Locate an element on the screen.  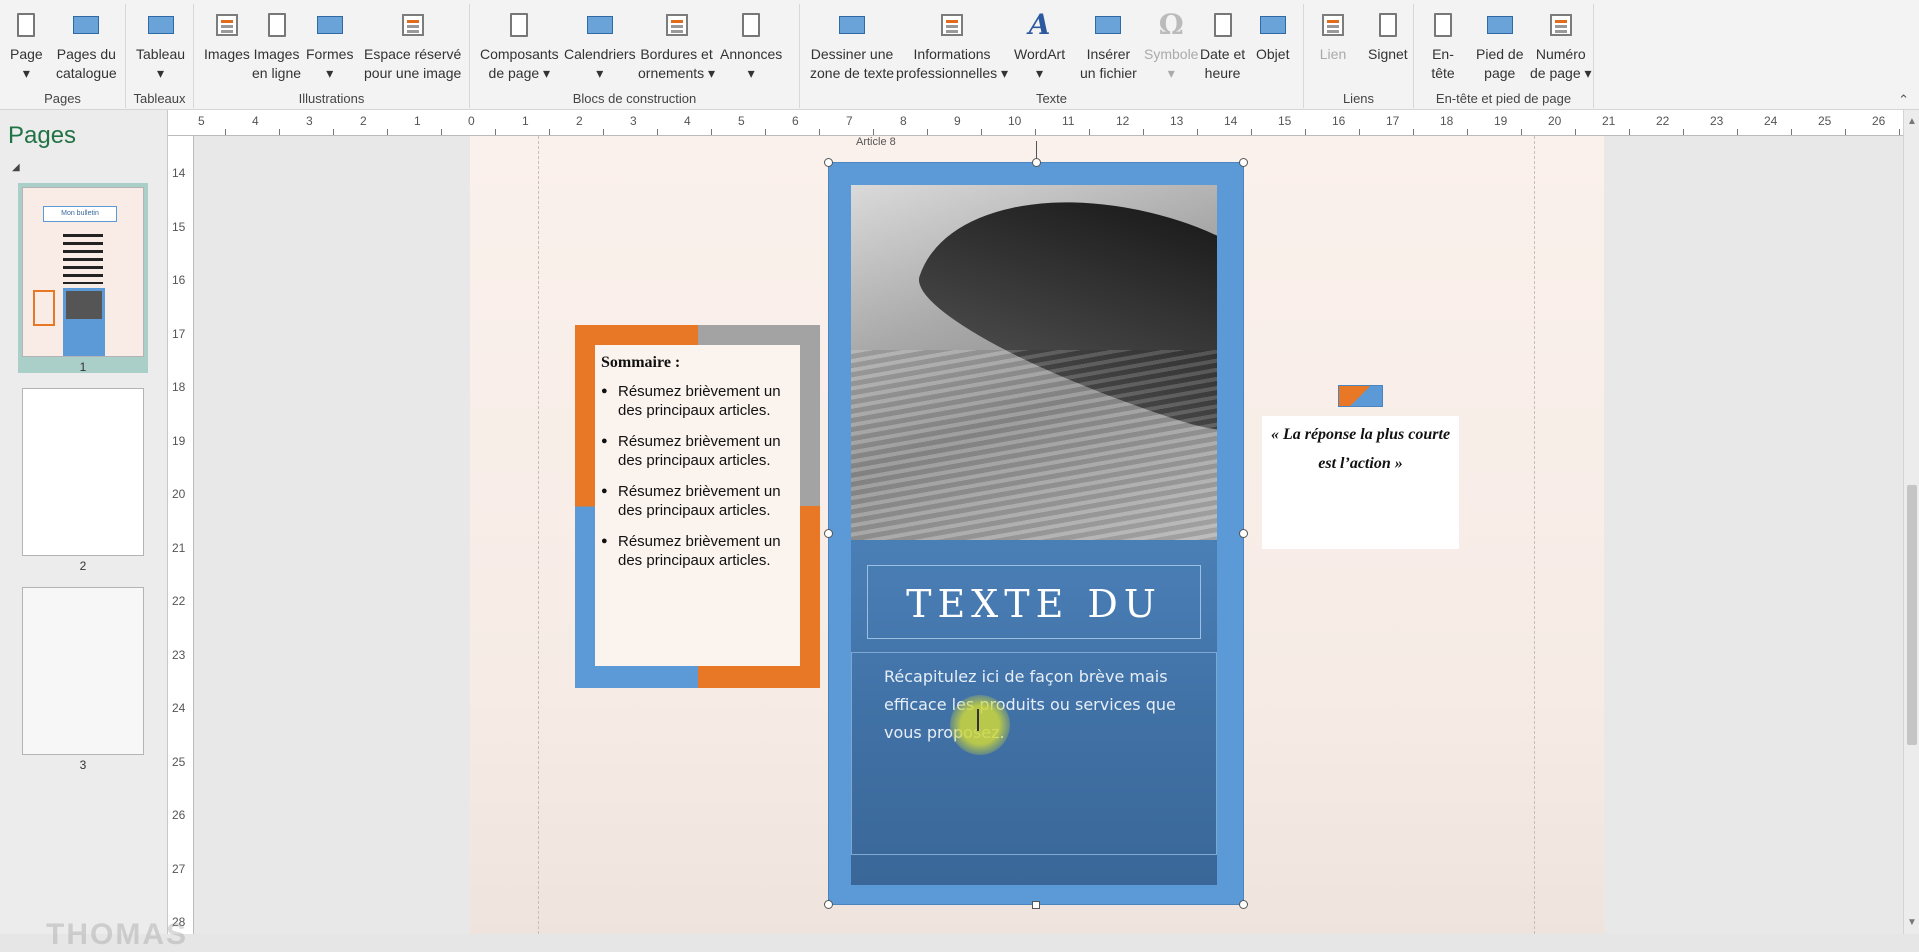
ribbon-button-sublabel: catalogue is located at coordinates (86, 73).